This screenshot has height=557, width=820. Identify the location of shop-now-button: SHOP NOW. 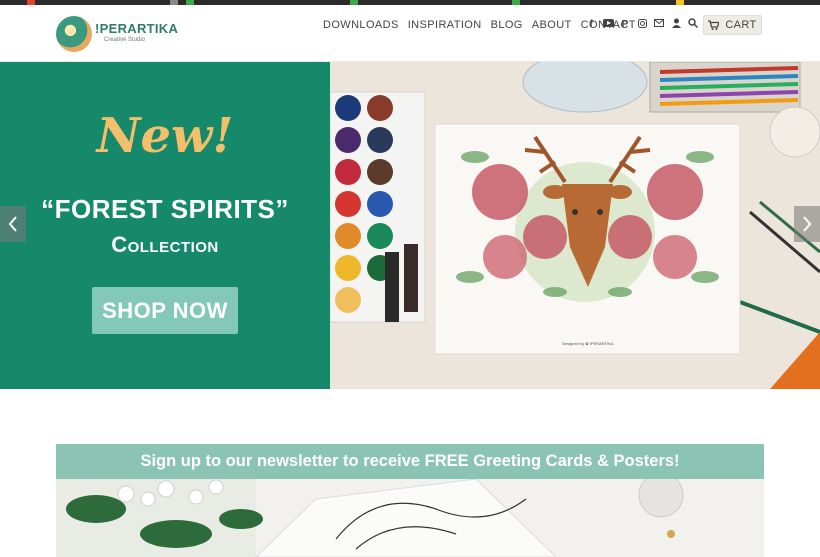
(165, 310).